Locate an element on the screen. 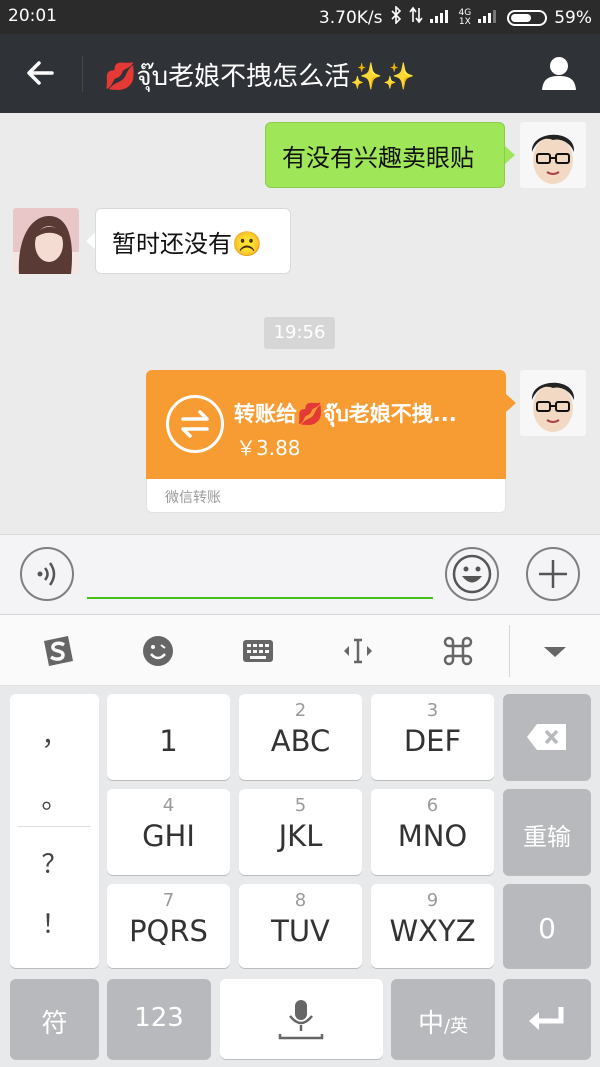 The image size is (600, 1067). message-bubble-incoming: 暂时还没有☹️ is located at coordinates (193, 241).